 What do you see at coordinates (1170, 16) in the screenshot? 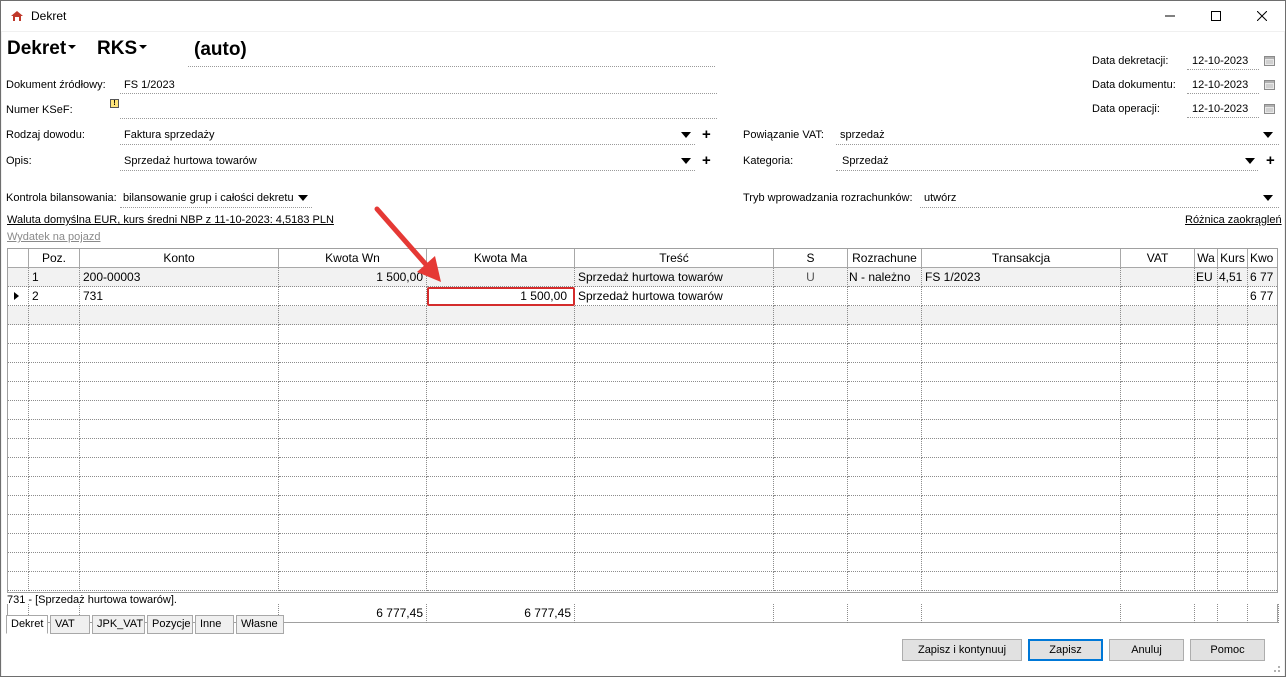
I see `minimize-button` at bounding box center [1170, 16].